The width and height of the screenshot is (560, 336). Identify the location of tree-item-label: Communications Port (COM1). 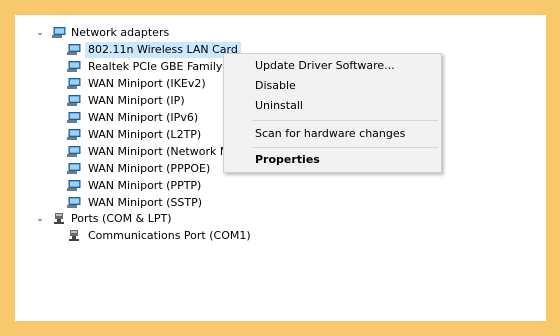
(169, 235).